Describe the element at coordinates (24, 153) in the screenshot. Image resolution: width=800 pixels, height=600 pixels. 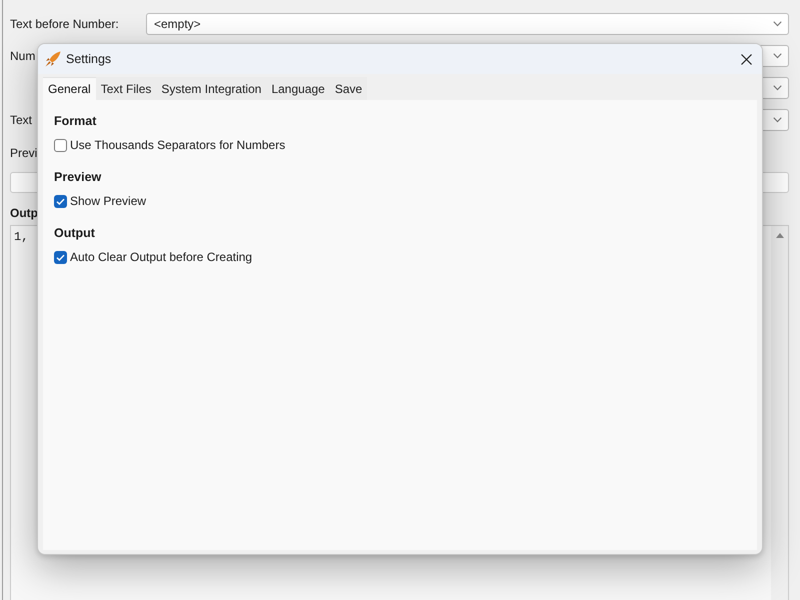
I see `field-label: Previ` at that location.